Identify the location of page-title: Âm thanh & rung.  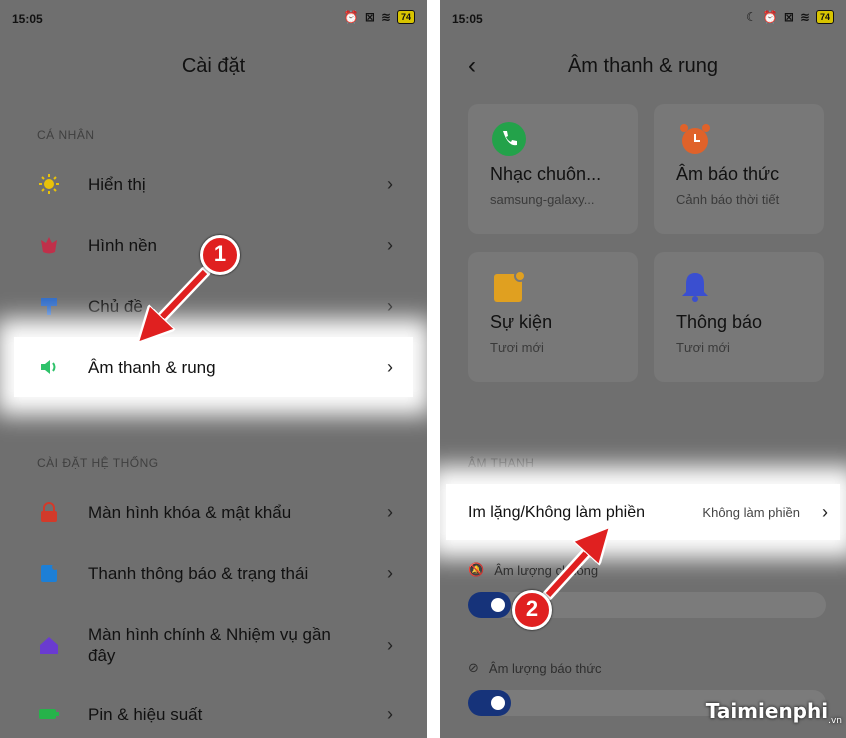
(643, 66).